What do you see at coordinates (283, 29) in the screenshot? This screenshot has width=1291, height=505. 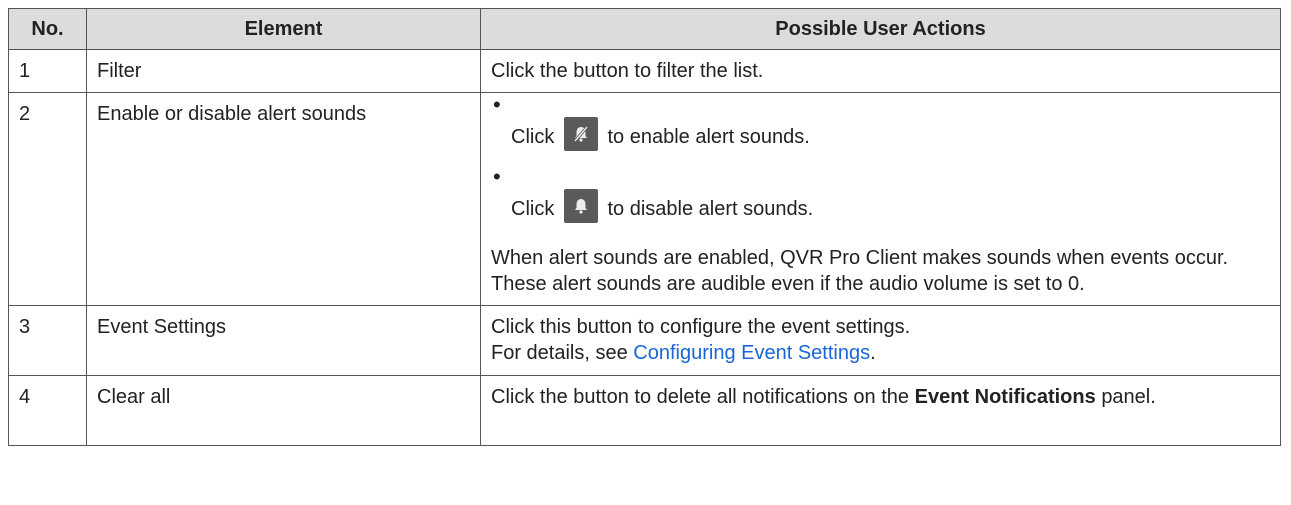 I see `header-element: Element` at bounding box center [283, 29].